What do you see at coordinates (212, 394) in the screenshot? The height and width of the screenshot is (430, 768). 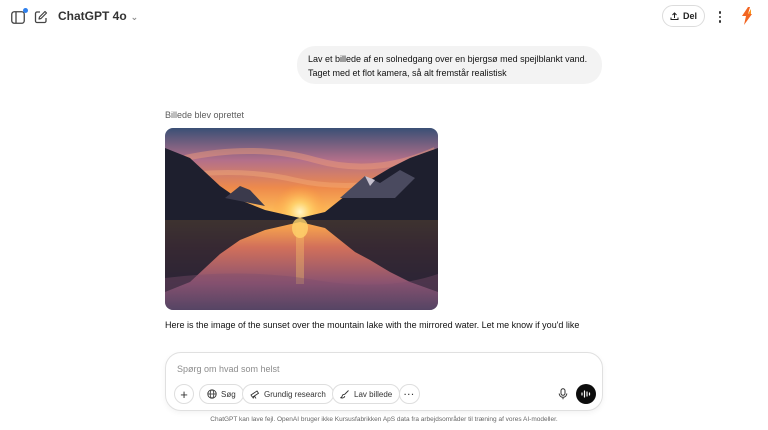 I see `globe-icon` at bounding box center [212, 394].